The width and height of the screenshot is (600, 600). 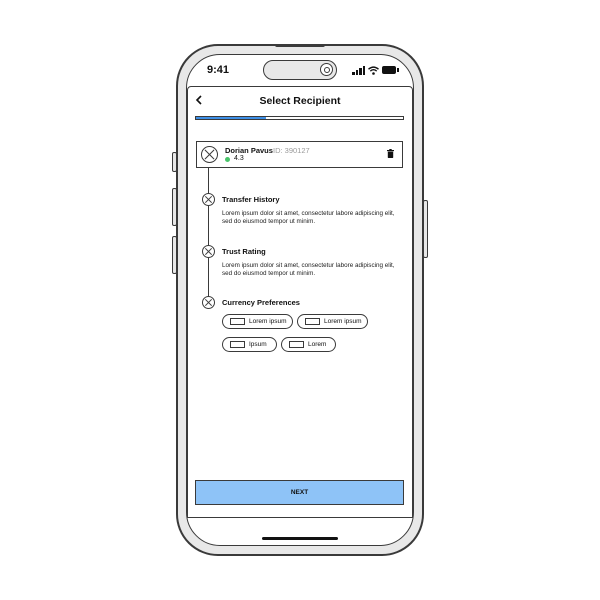 What do you see at coordinates (209, 154) in the screenshot?
I see `avatar-placeholder-icon` at bounding box center [209, 154].